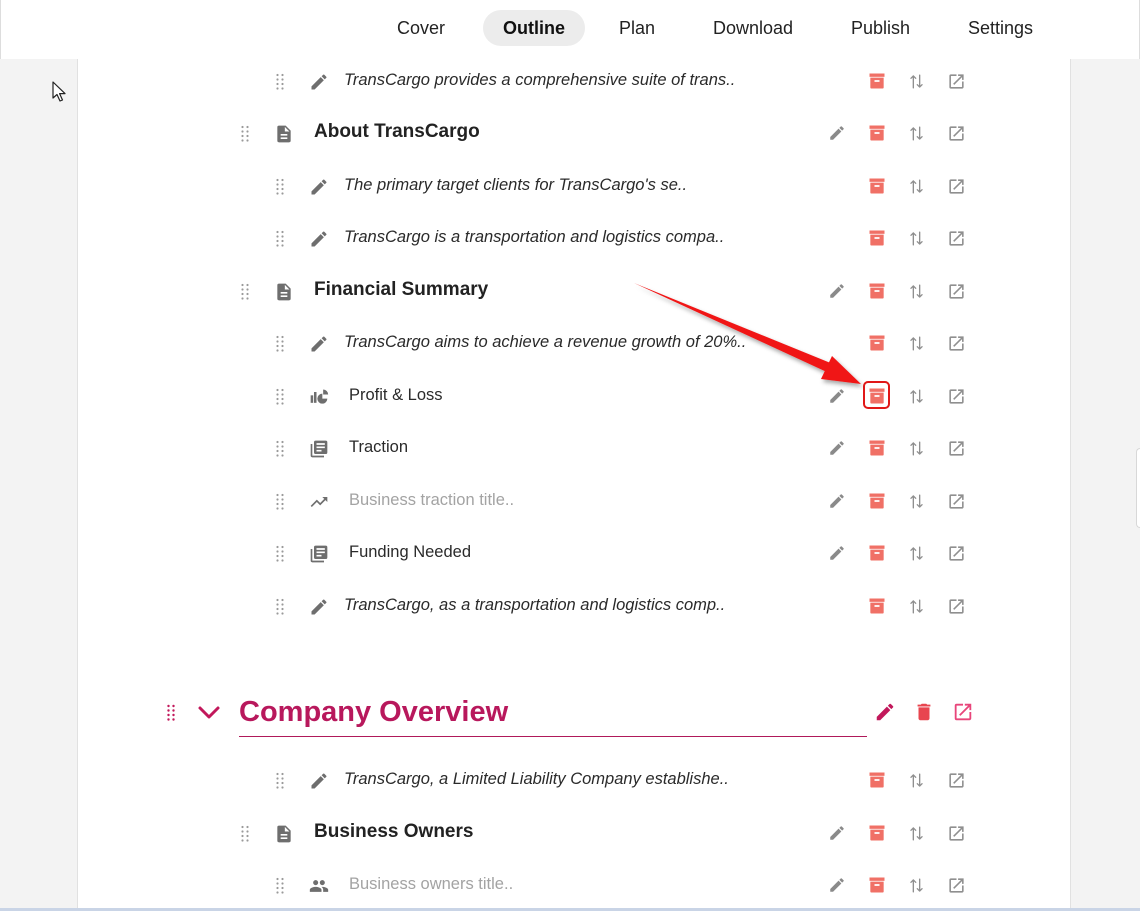 This screenshot has height=911, width=1140. I want to click on section-title: Company Overview, so click(553, 714).